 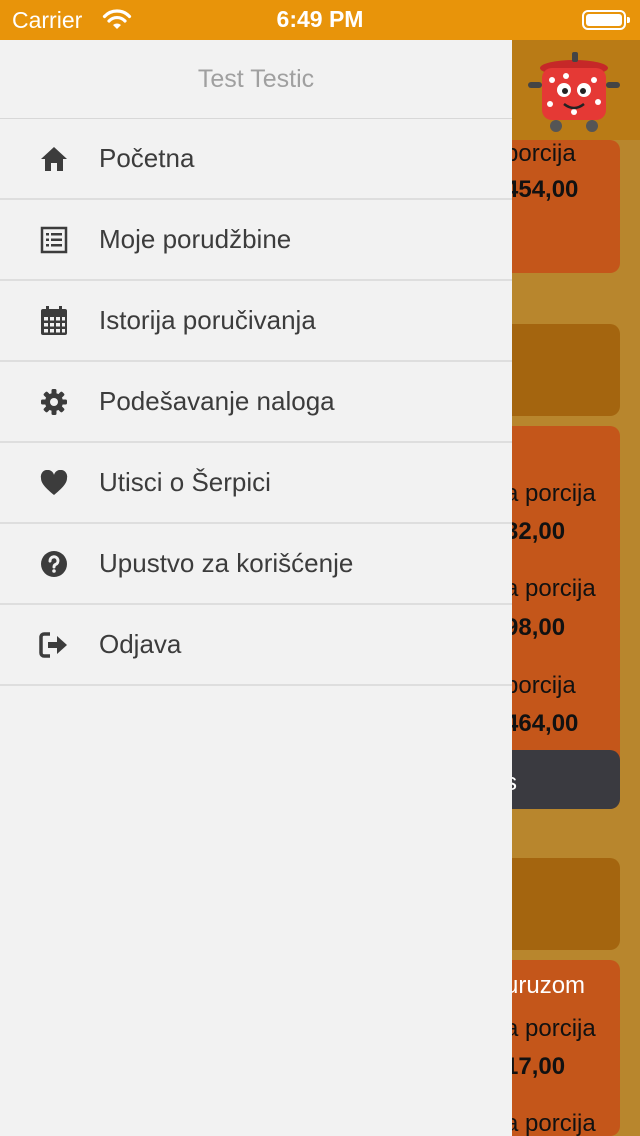 What do you see at coordinates (54, 240) in the screenshot?
I see `list-icon` at bounding box center [54, 240].